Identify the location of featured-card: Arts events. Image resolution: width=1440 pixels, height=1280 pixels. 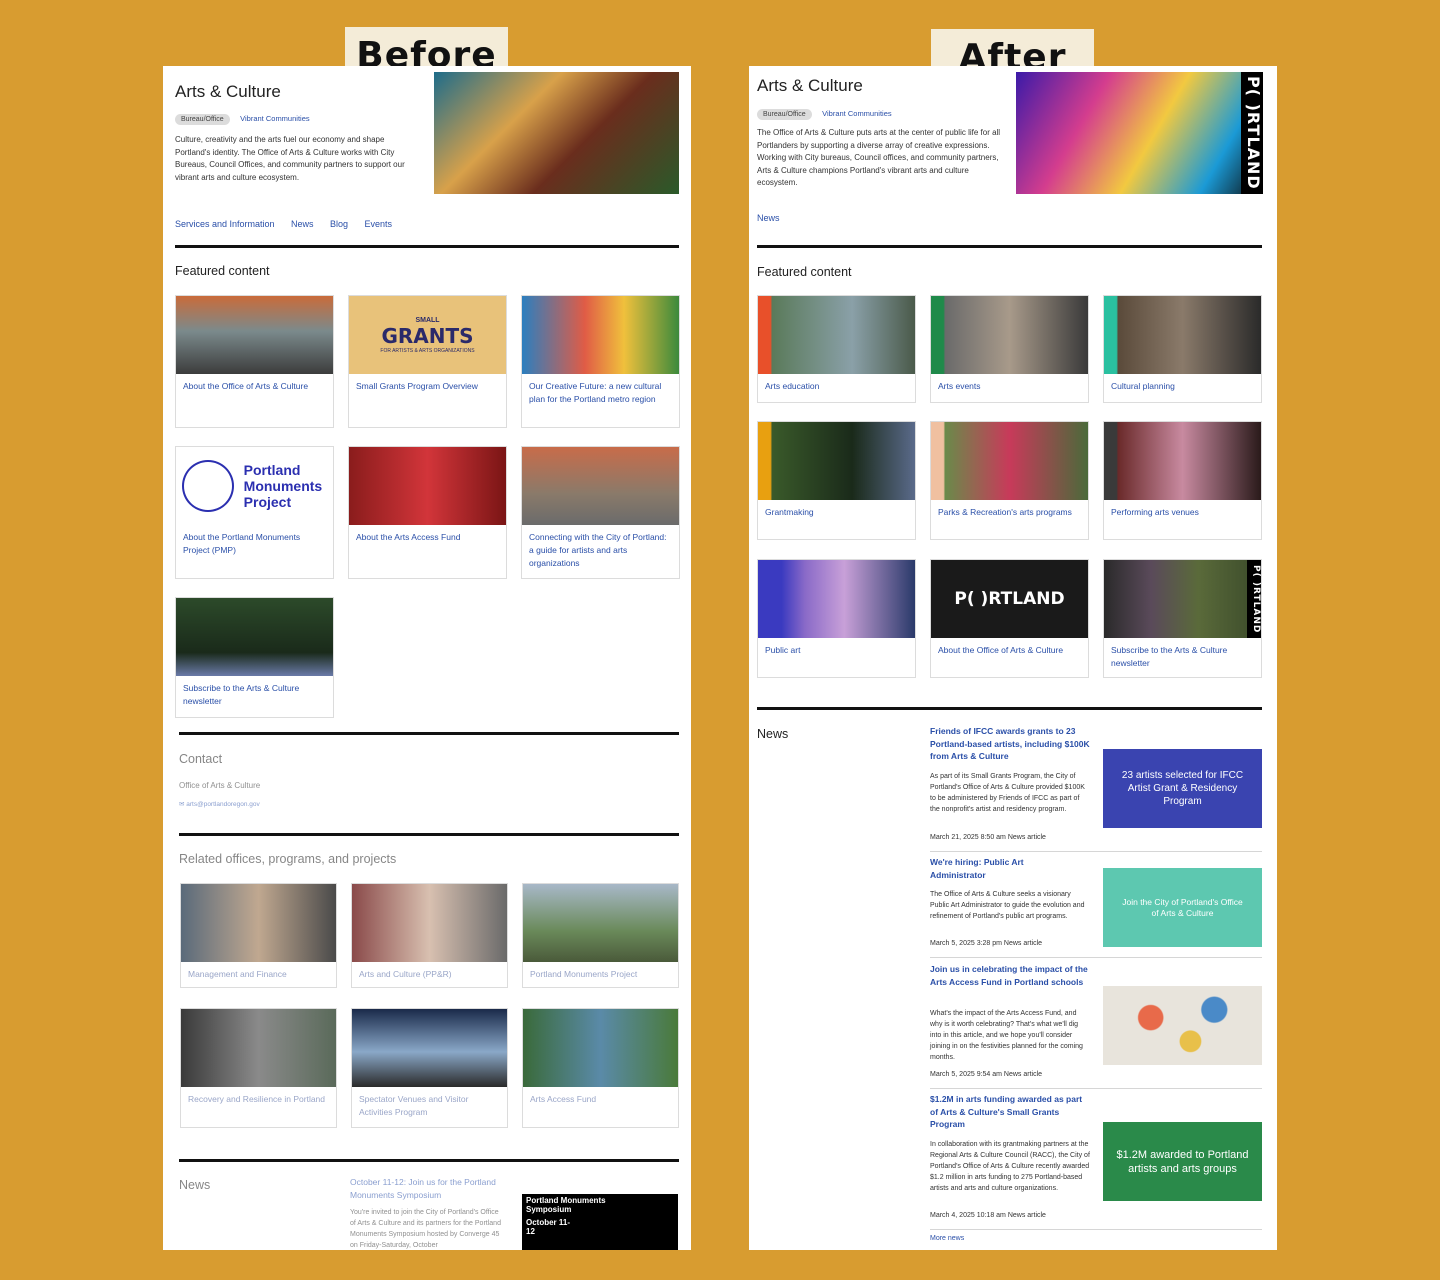
(1009, 349).